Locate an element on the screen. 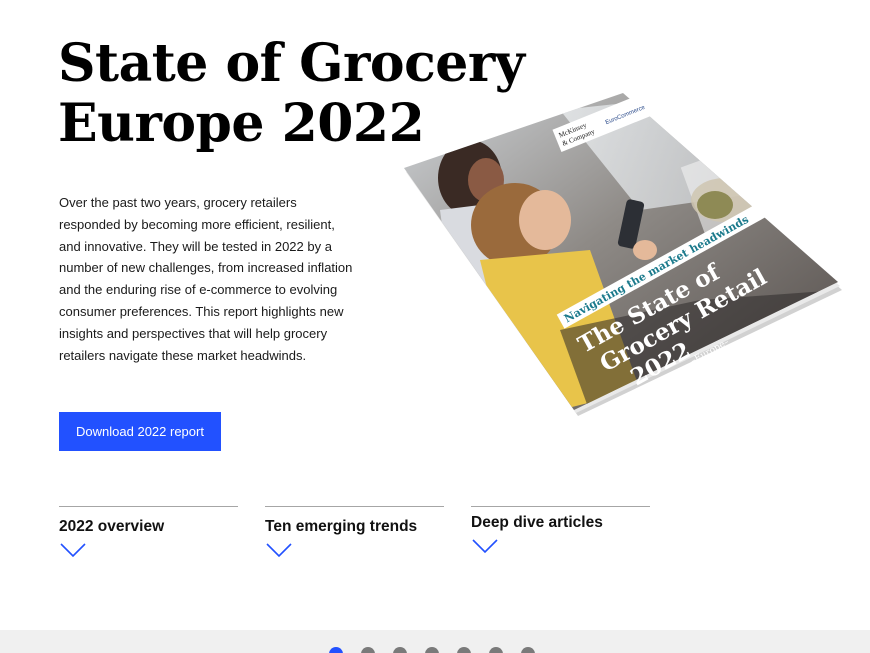 The width and height of the screenshot is (870, 653). cover-title-line-2: Grocery Retail is located at coordinates (683, 320).